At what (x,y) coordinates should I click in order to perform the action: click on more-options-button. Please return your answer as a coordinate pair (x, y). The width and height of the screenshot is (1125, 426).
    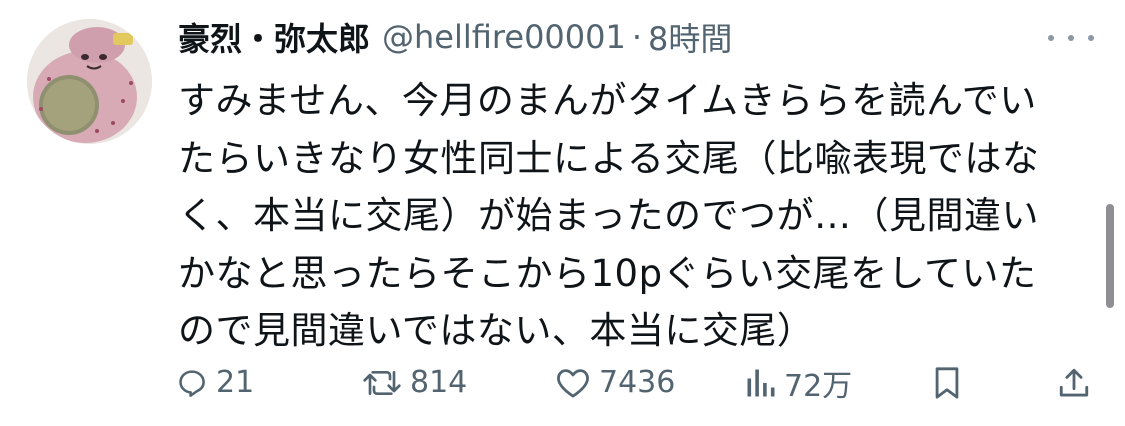
    Looking at the image, I should click on (1071, 38).